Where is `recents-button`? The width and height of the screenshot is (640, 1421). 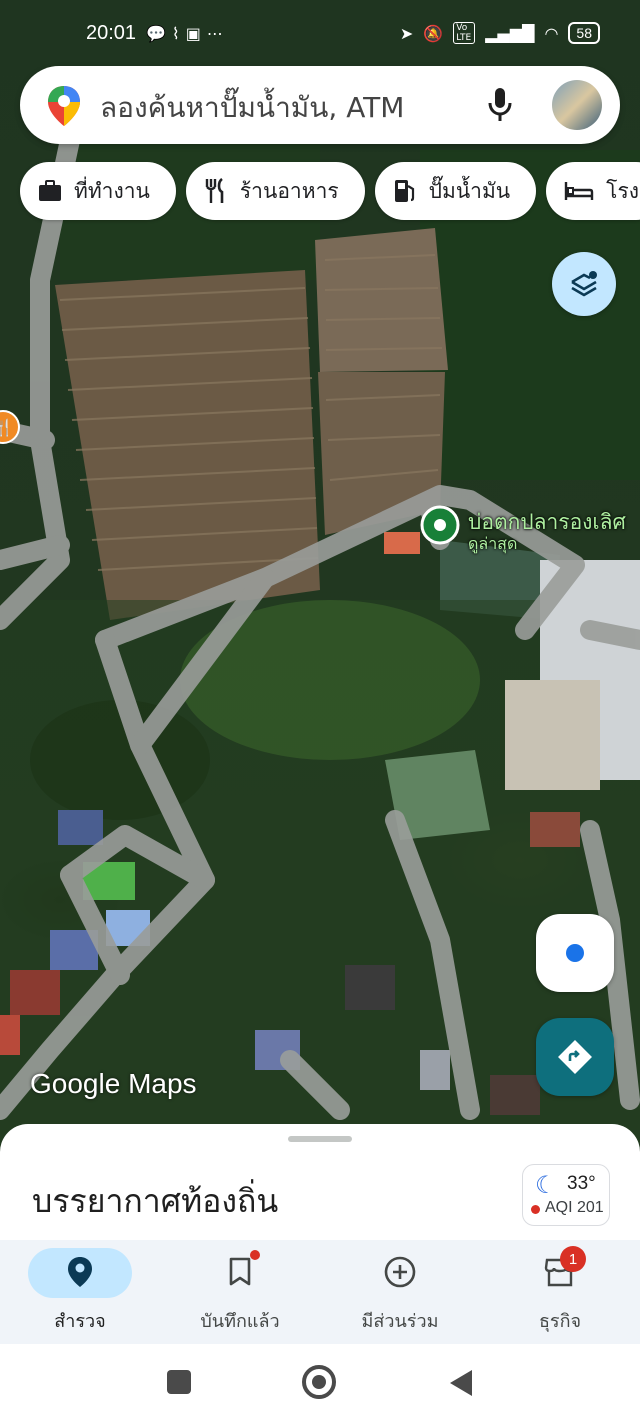 recents-button is located at coordinates (179, 1382).